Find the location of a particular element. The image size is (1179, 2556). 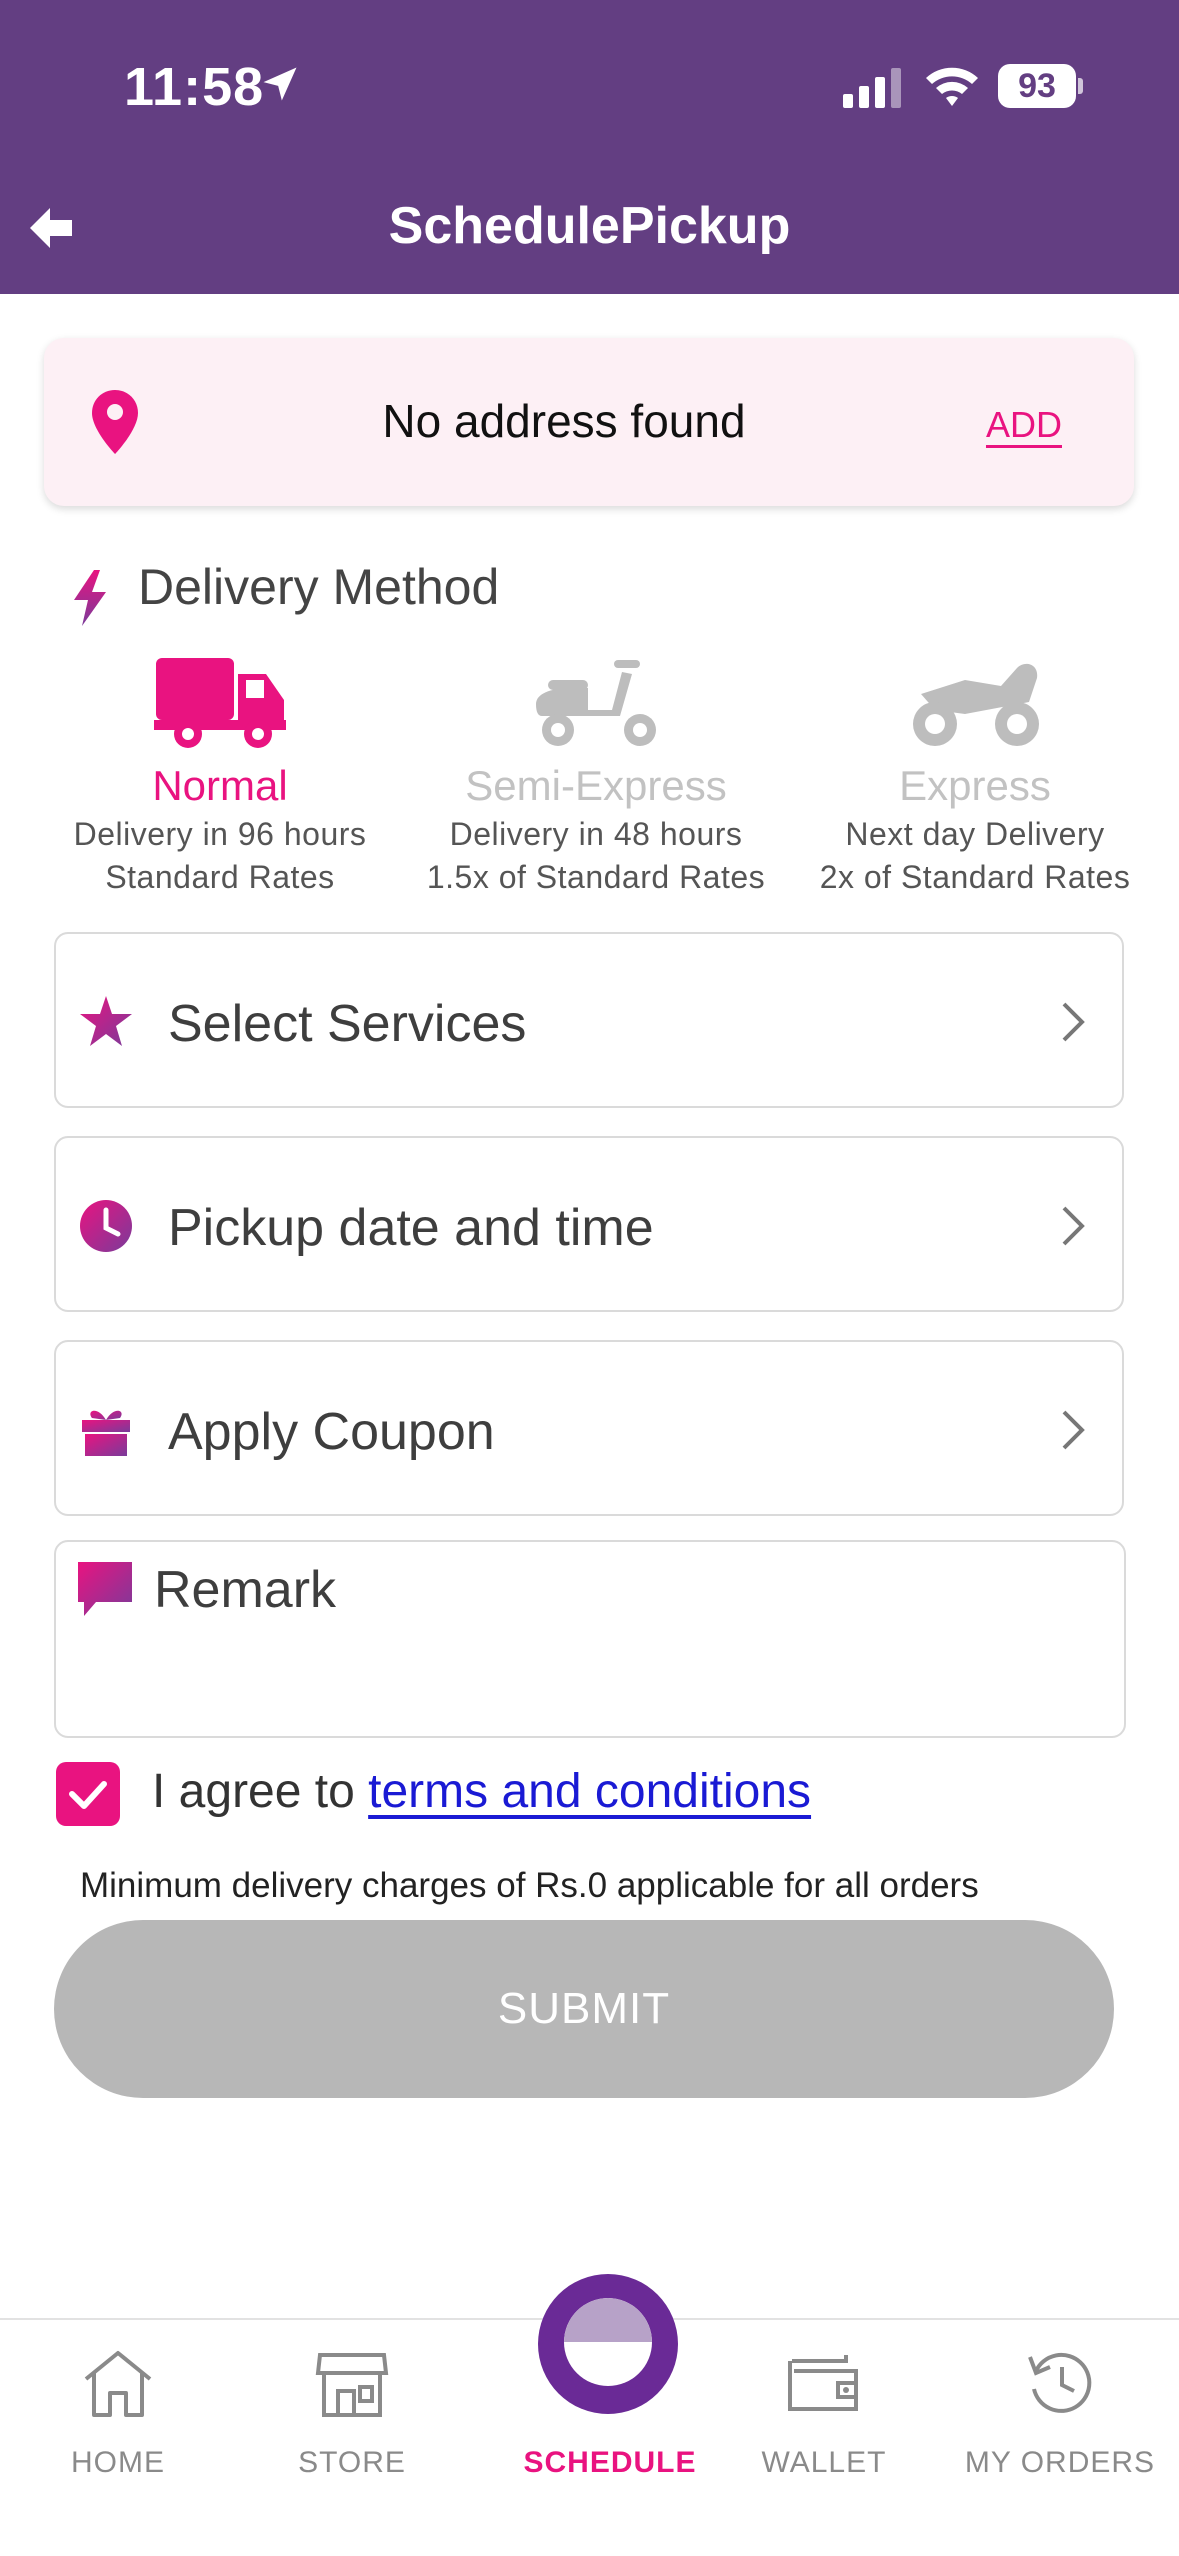

battery-indicator: 93 is located at coordinates (1037, 86).